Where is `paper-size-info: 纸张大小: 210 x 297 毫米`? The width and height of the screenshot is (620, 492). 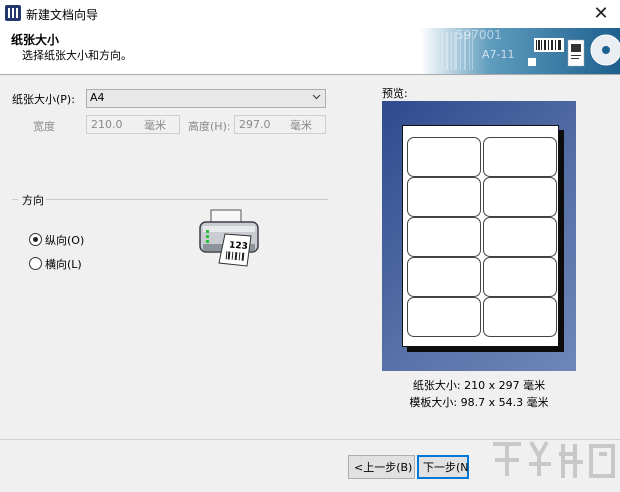
paper-size-info: 纸张大小: 210 x 297 毫米 is located at coordinates (479, 385).